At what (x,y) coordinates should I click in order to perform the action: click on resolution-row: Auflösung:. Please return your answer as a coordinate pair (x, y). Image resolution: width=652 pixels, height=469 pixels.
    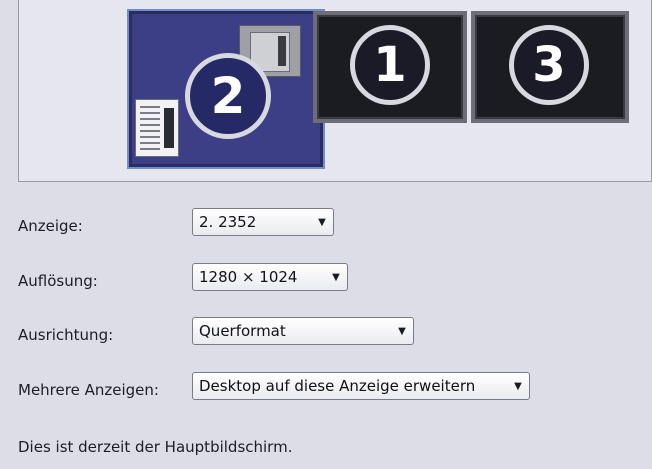
    Looking at the image, I should click on (58, 281).